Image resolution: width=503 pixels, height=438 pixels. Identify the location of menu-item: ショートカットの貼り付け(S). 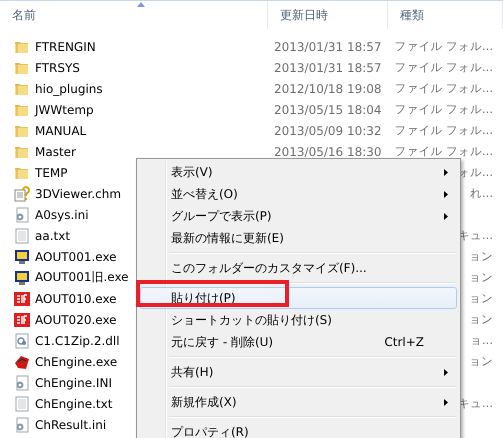
(298, 320).